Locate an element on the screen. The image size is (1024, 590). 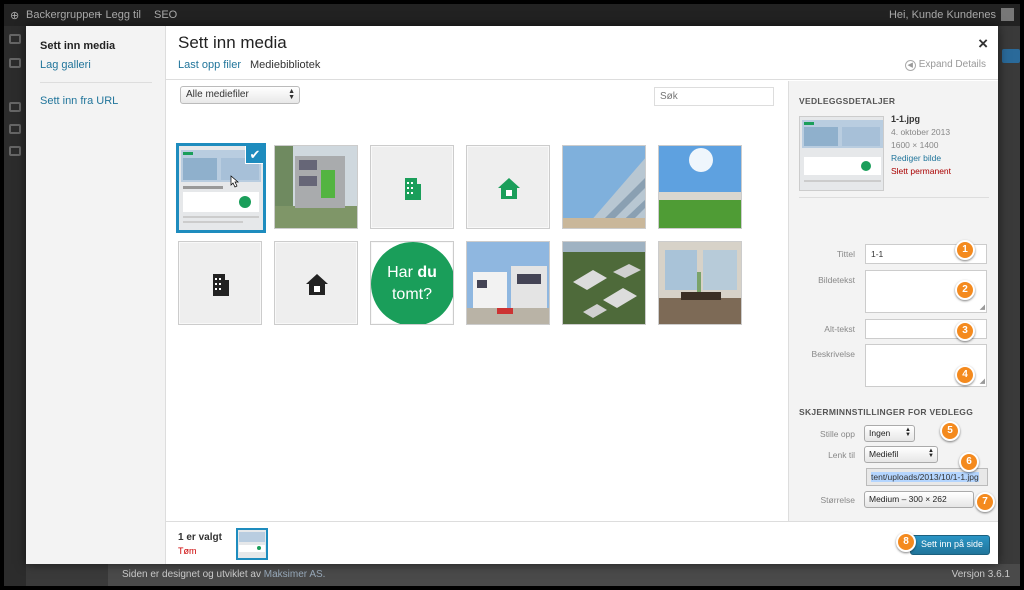
dashboard-icon is located at coordinates (15, 39).